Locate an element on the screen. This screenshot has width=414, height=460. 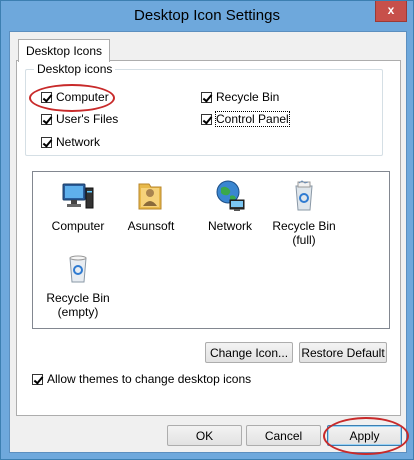
checkbox-control-panel: Control Panel is located at coordinates (245, 119).